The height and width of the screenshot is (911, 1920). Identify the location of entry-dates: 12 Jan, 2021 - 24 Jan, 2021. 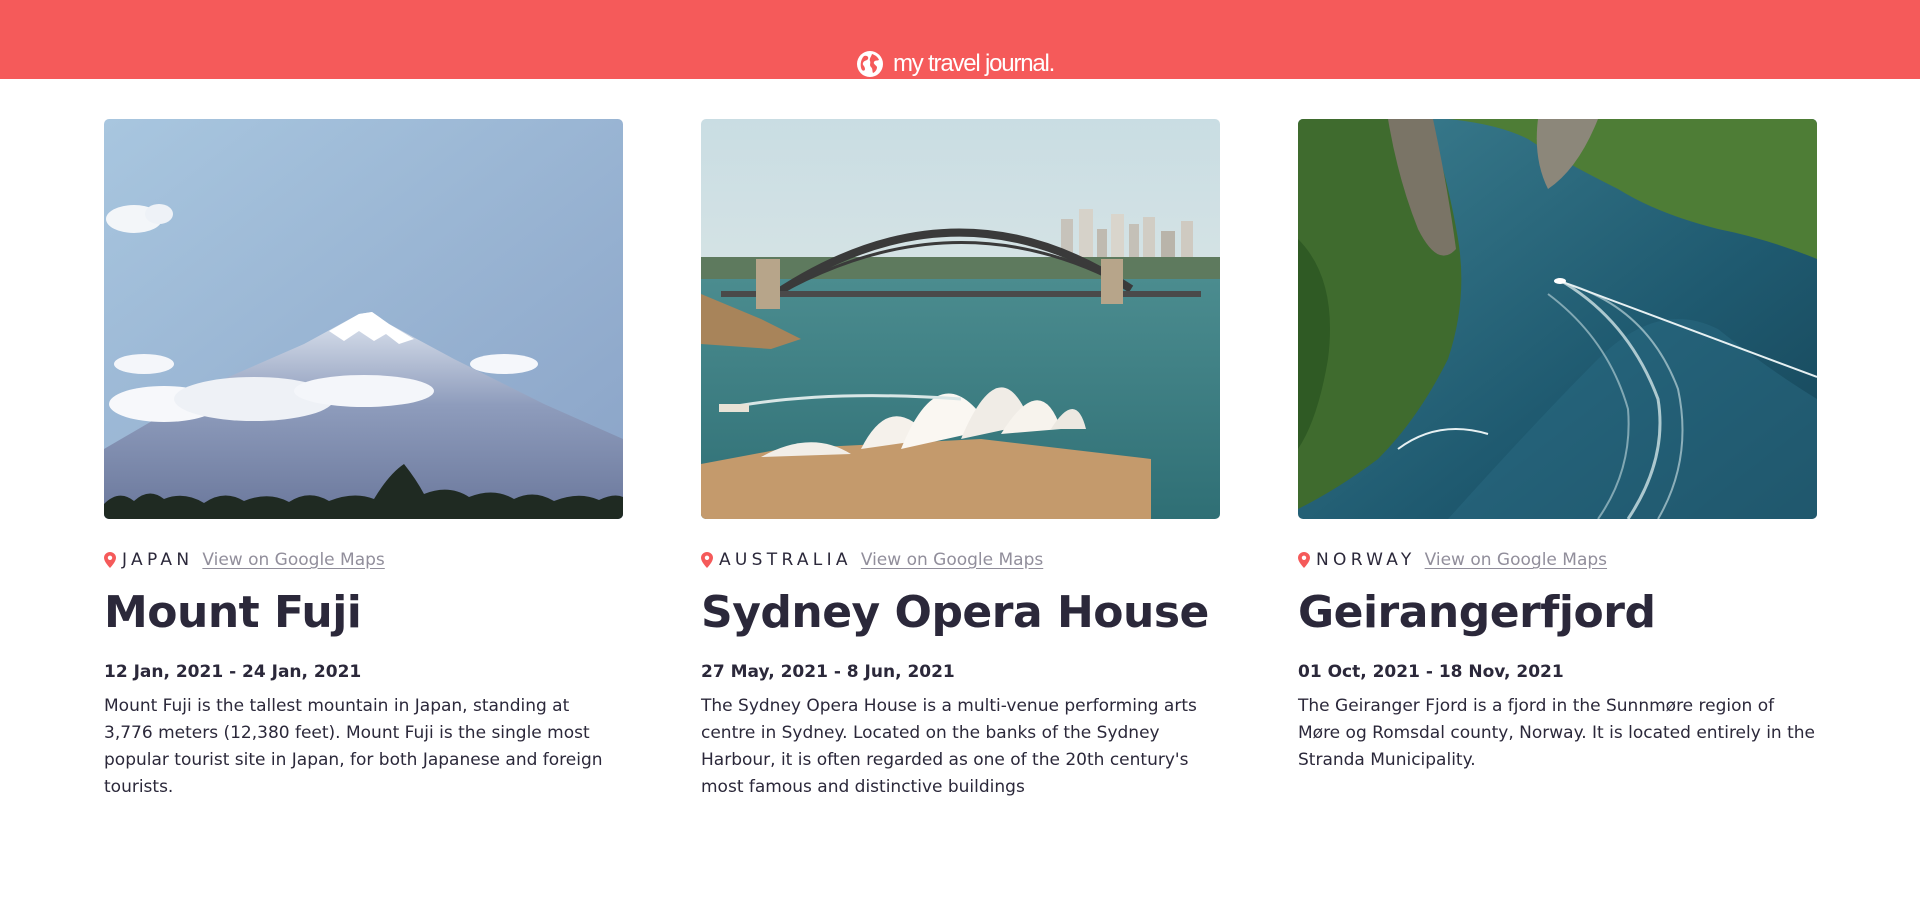
(233, 672).